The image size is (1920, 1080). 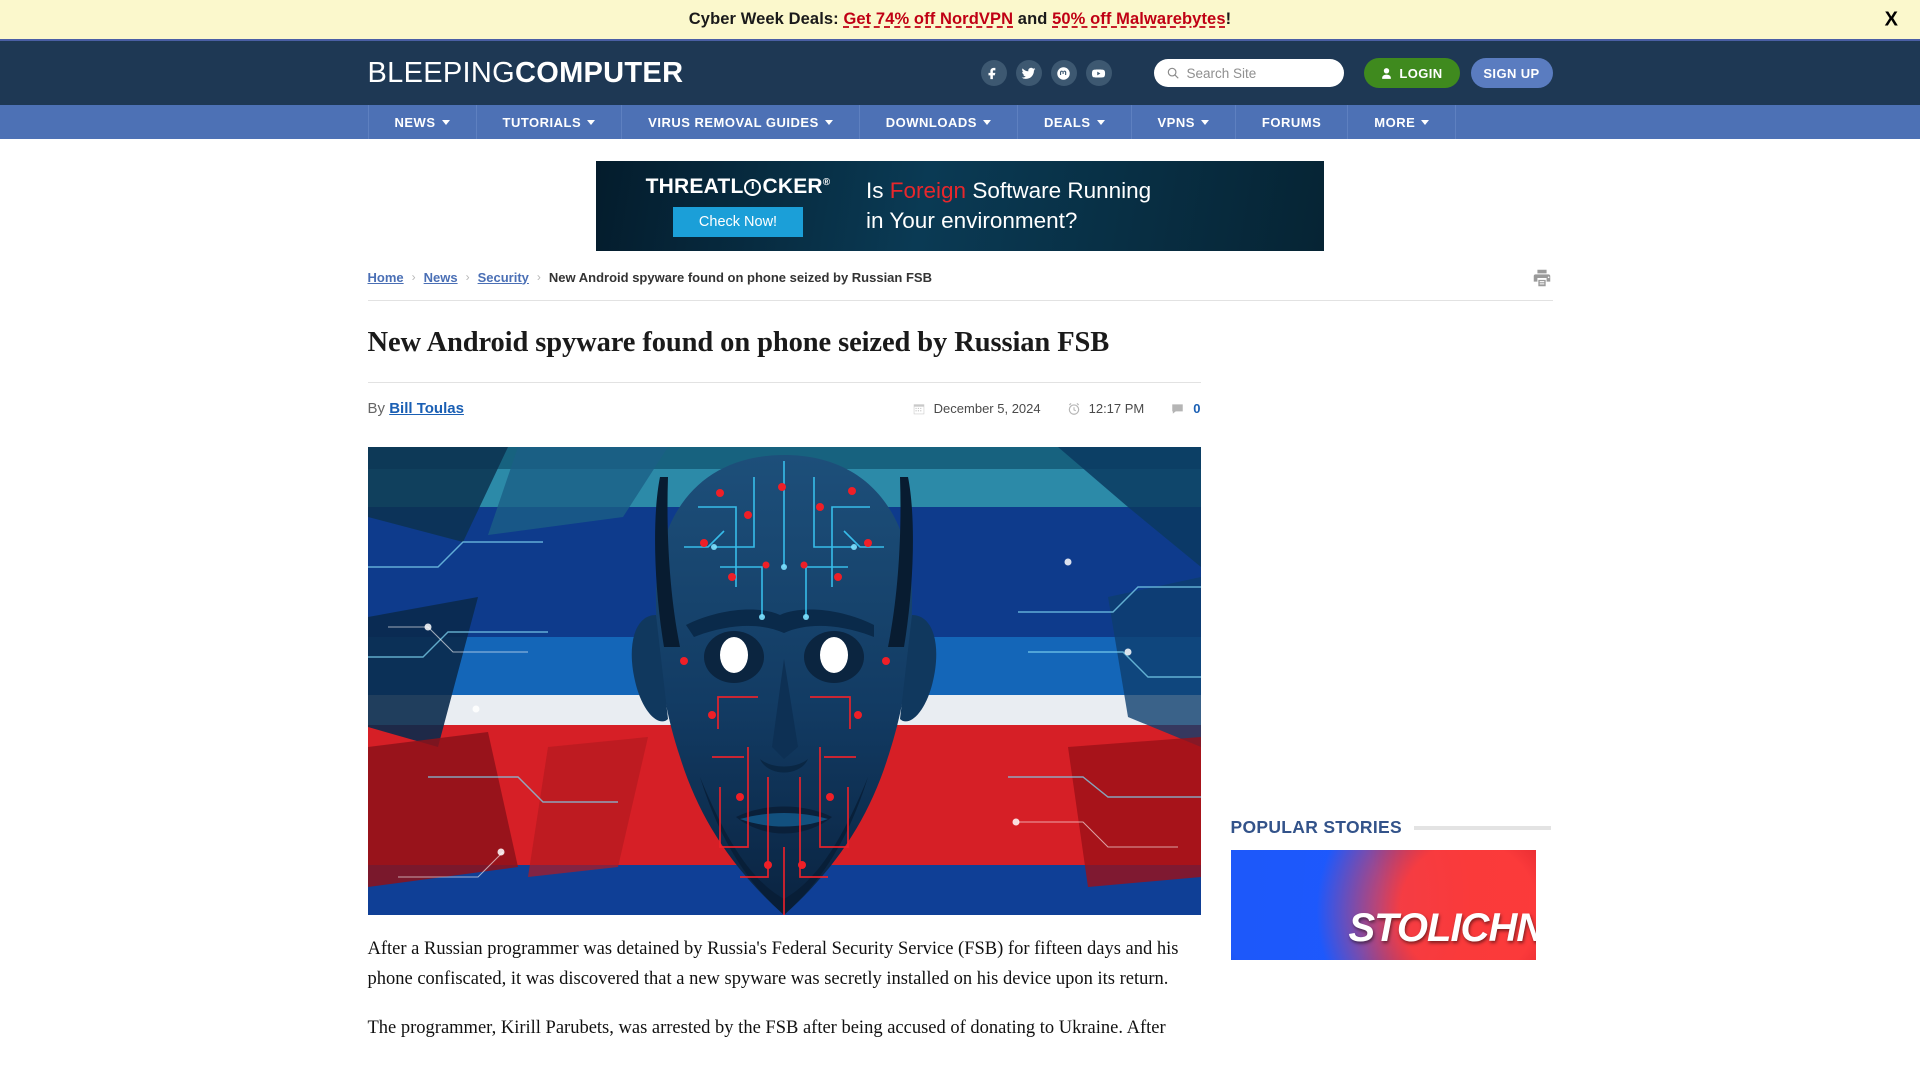 I want to click on login-button-label: LOGIN, so click(x=1421, y=73).